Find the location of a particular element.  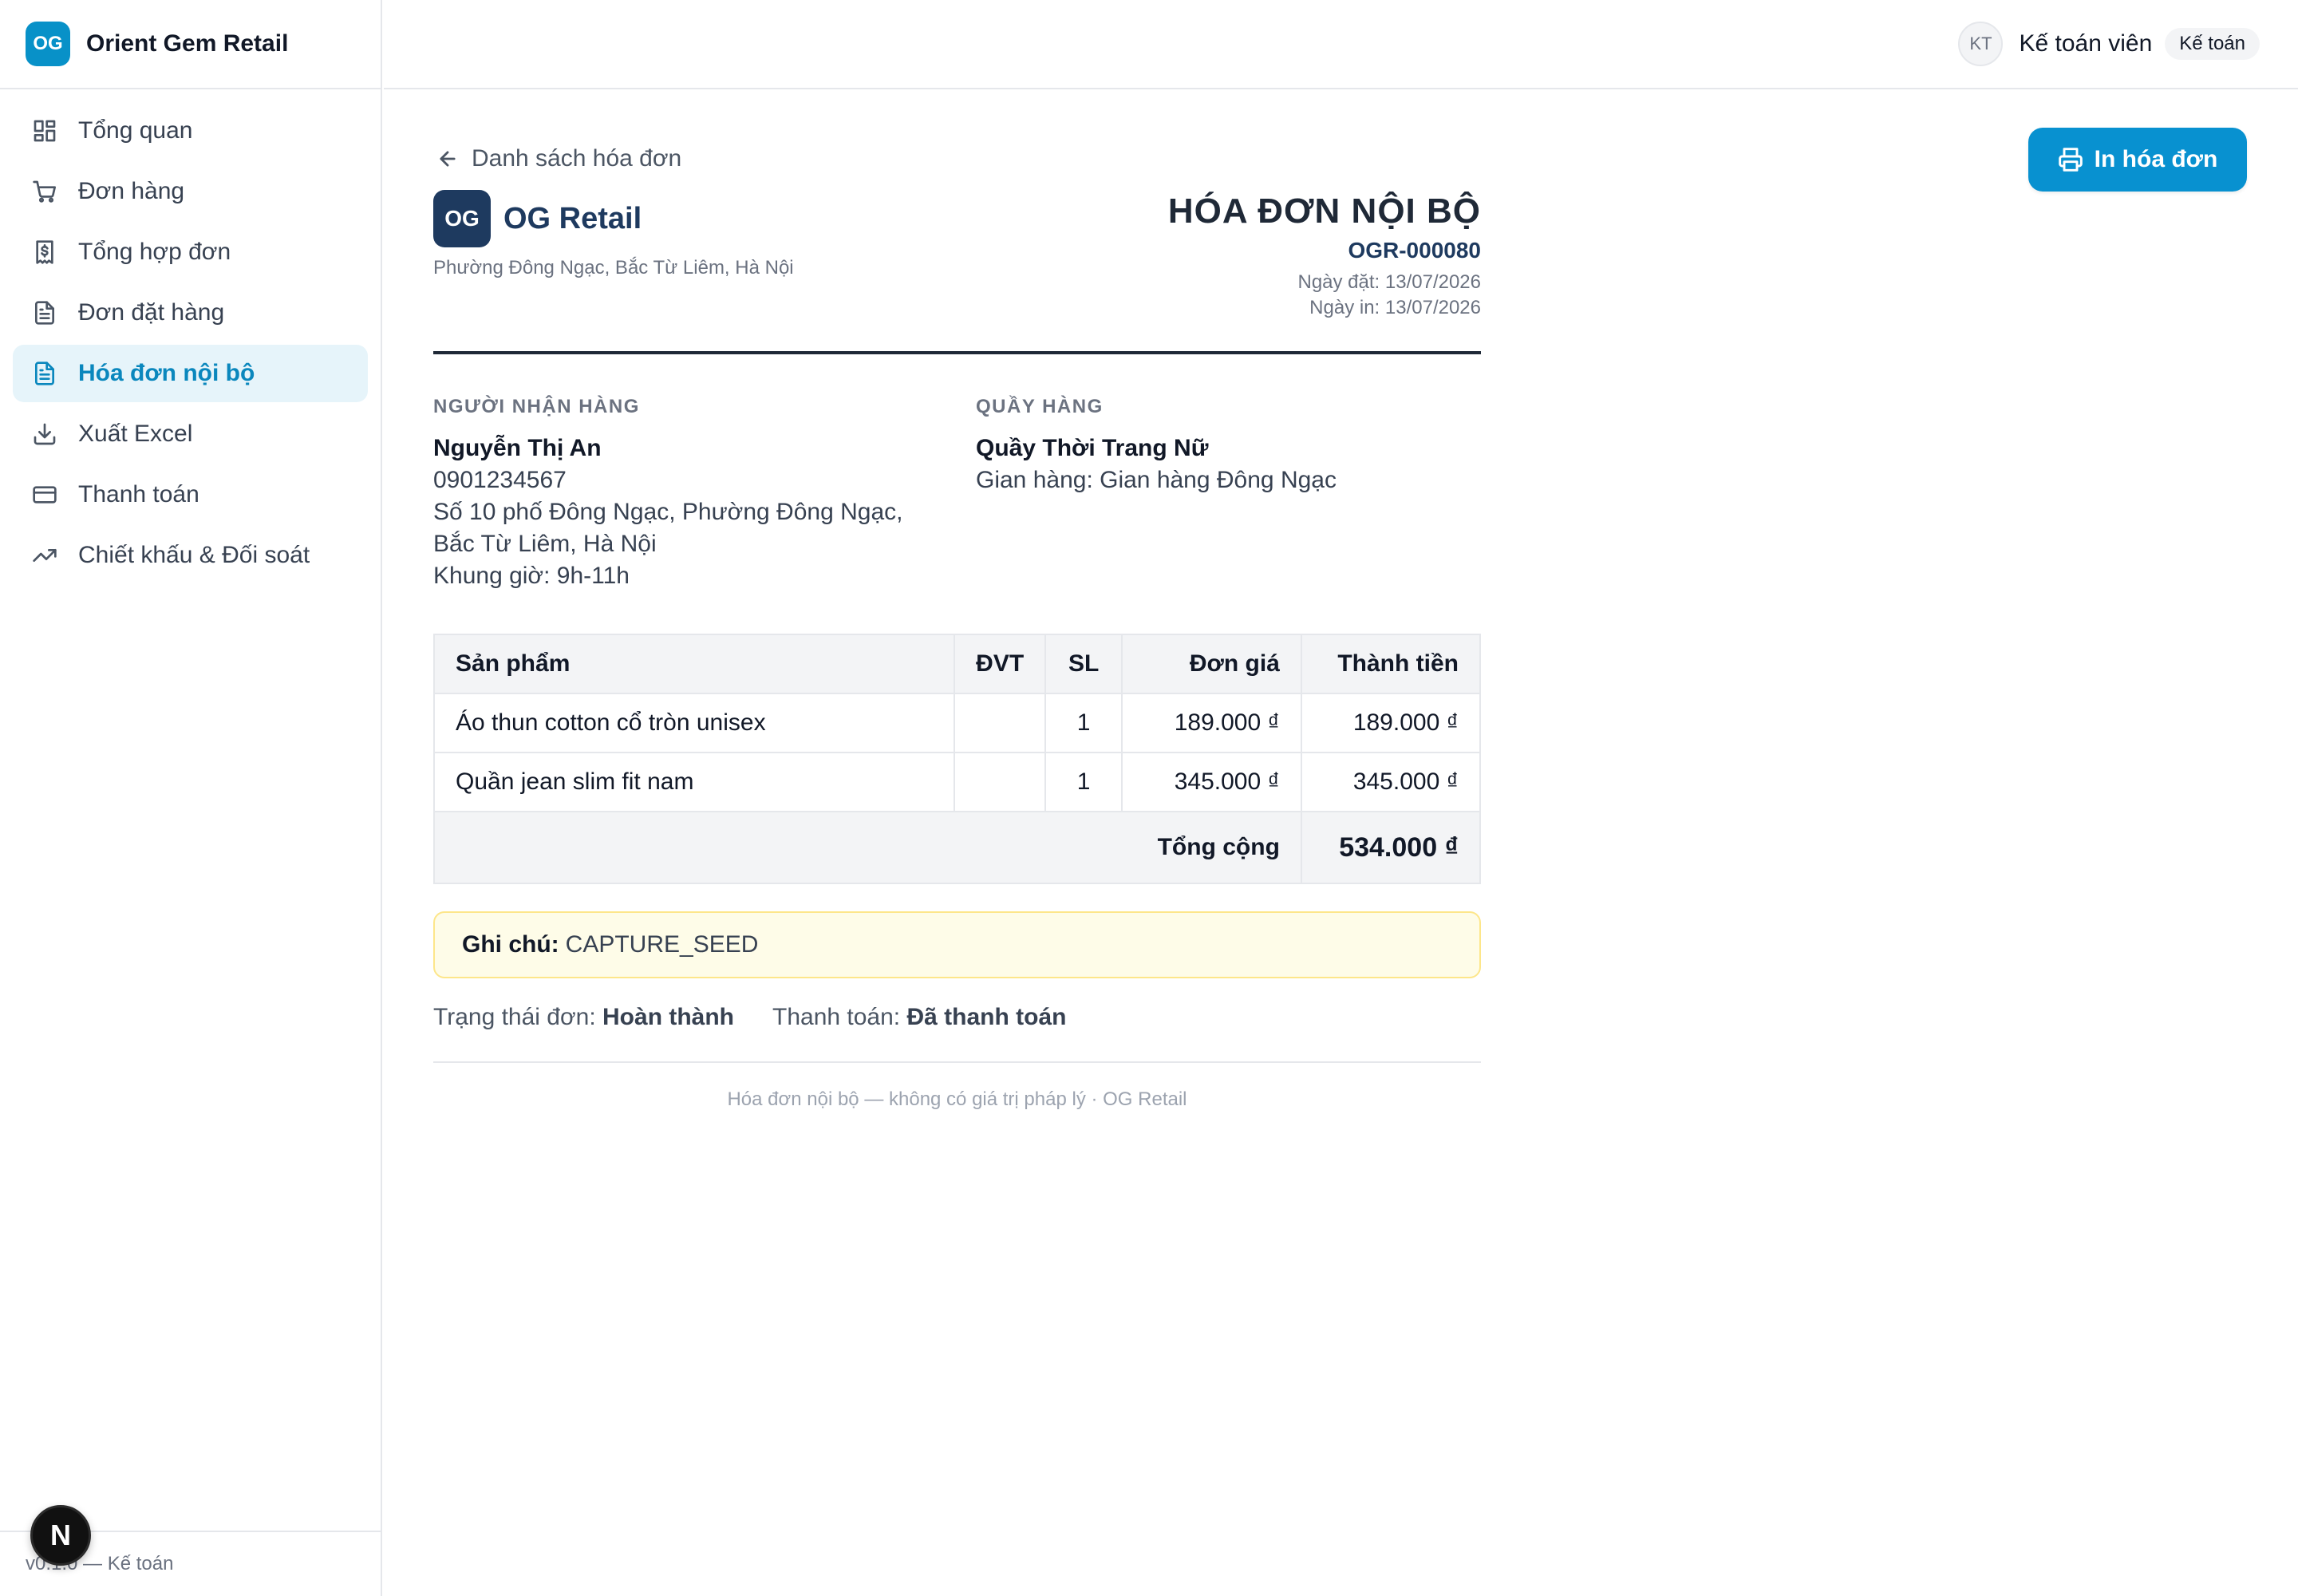

sidebar-item-label: Đơn đặt hàng is located at coordinates (151, 312).